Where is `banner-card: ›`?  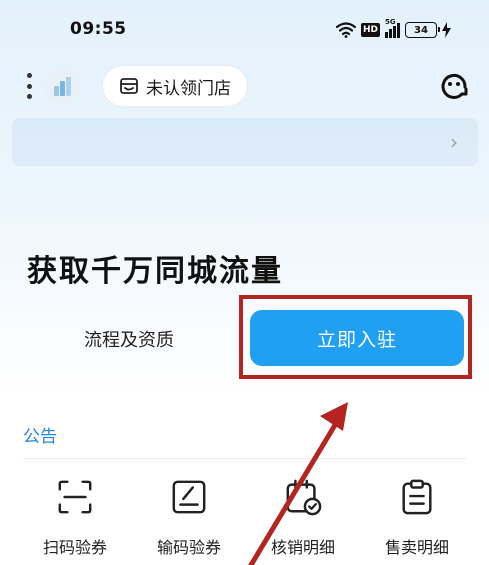
banner-card: › is located at coordinates (245, 142).